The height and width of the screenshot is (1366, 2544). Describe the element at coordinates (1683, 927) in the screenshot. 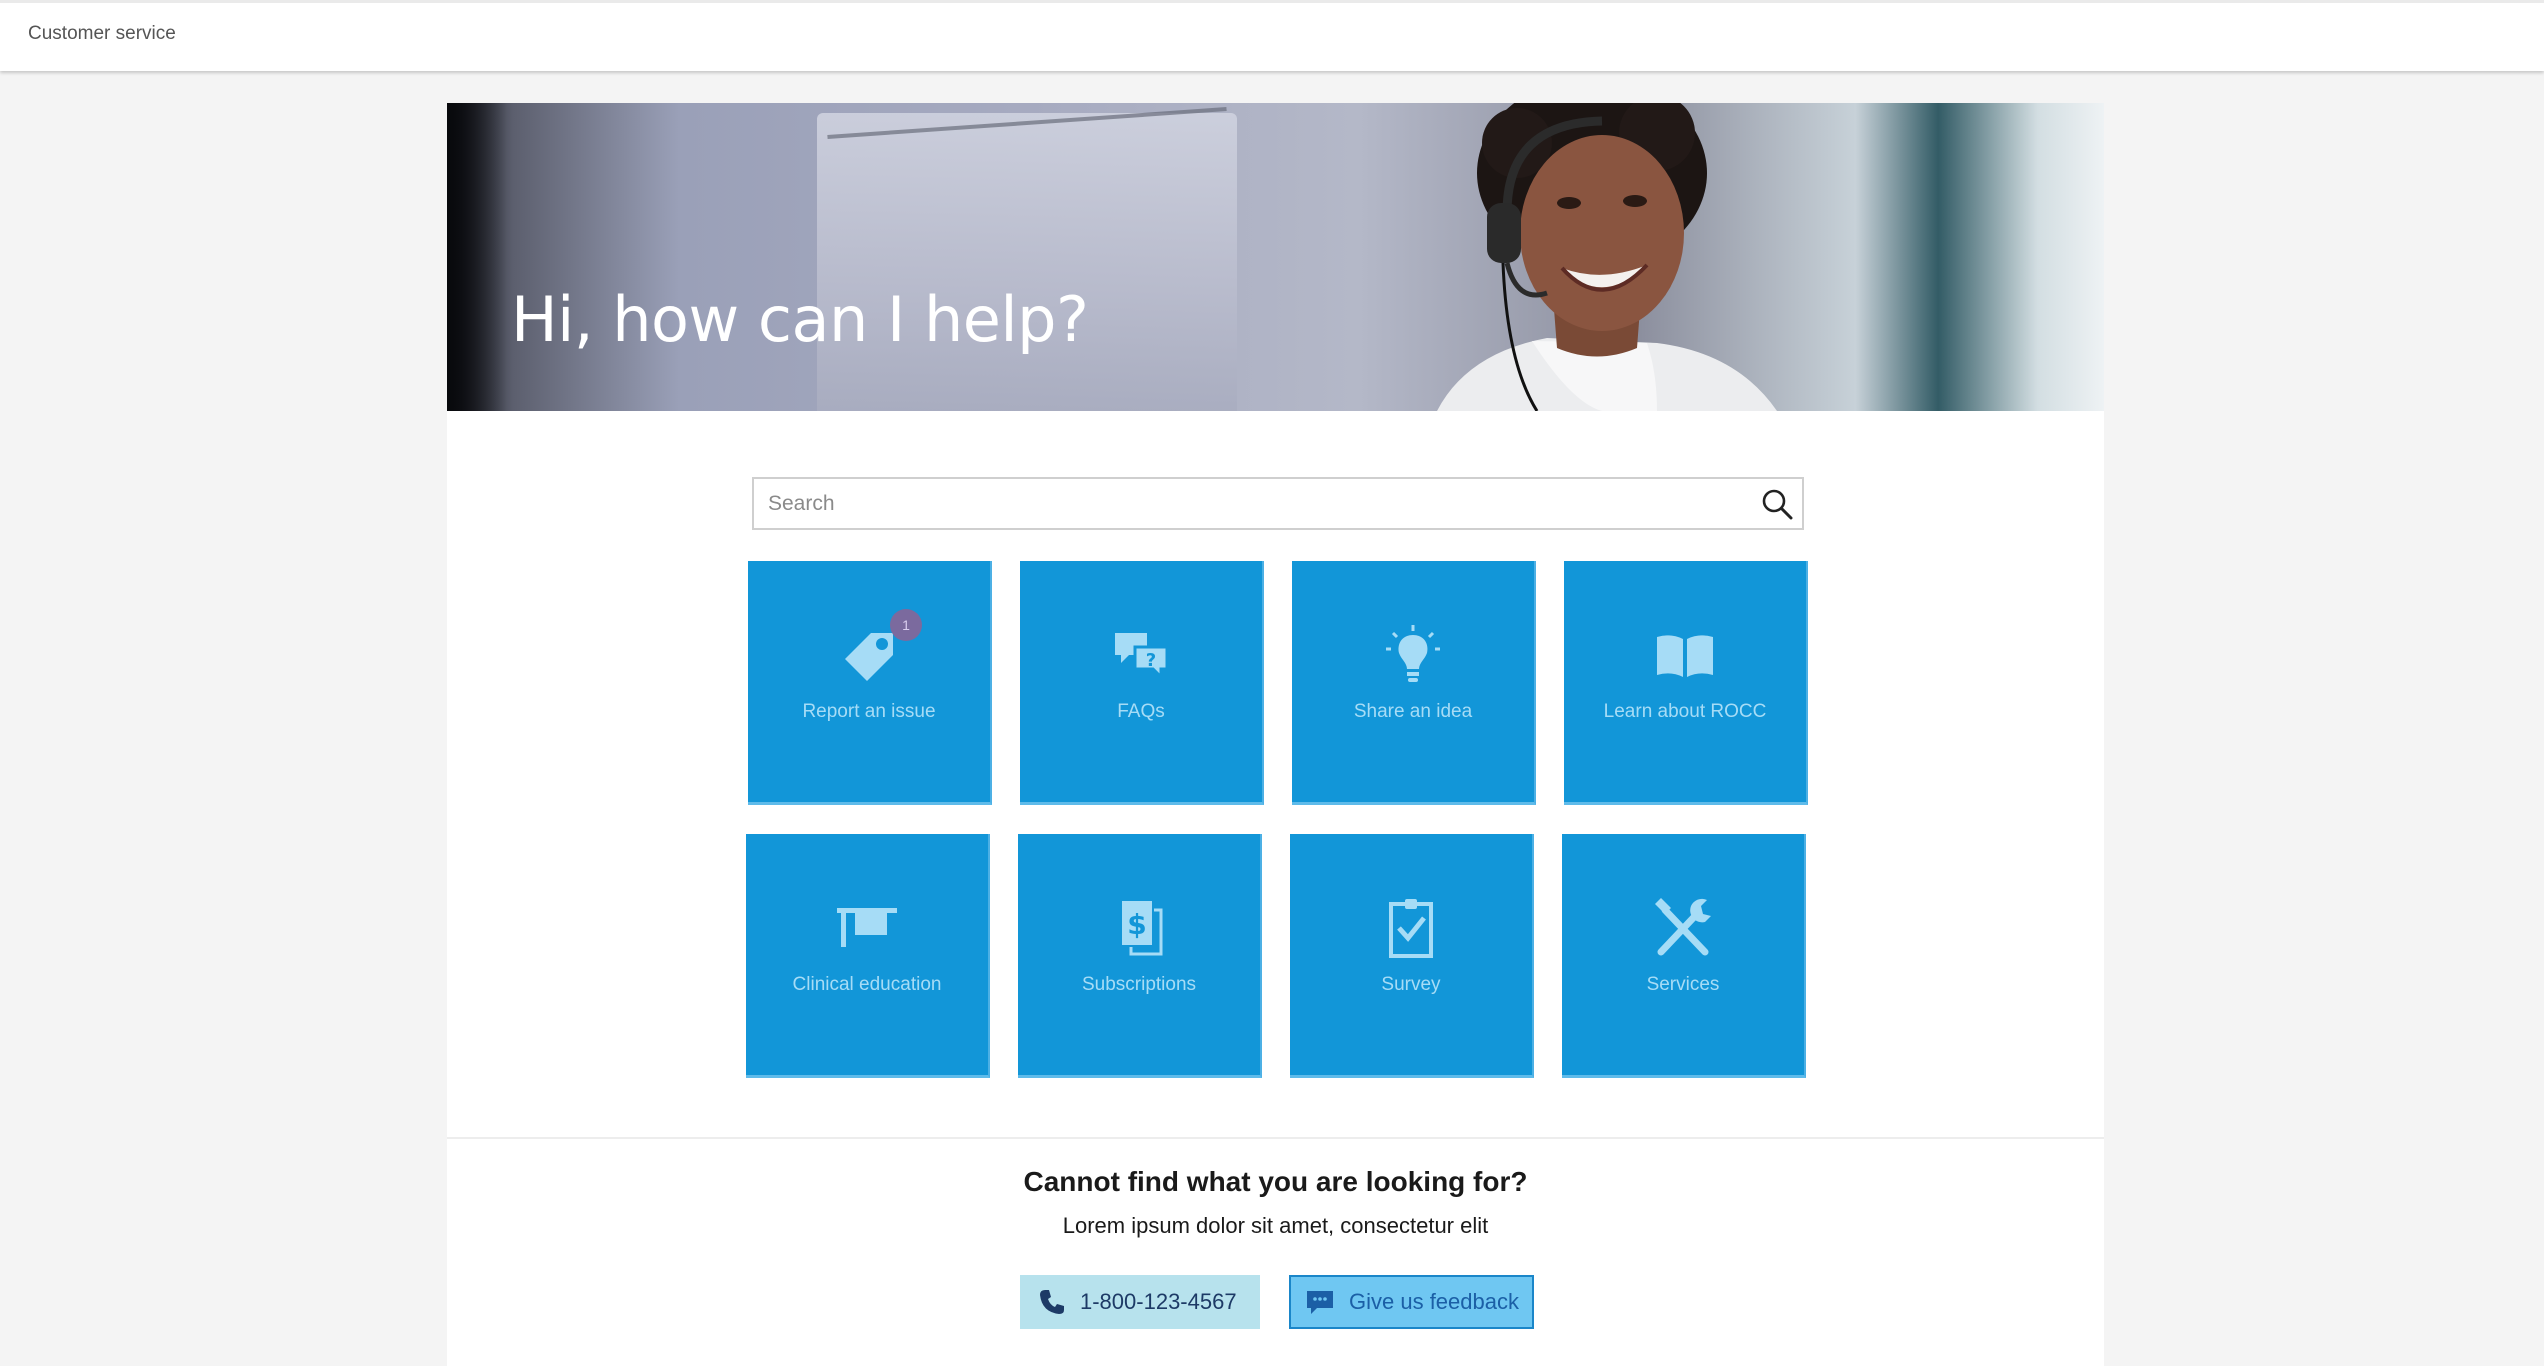

I see `tools-icon` at that location.